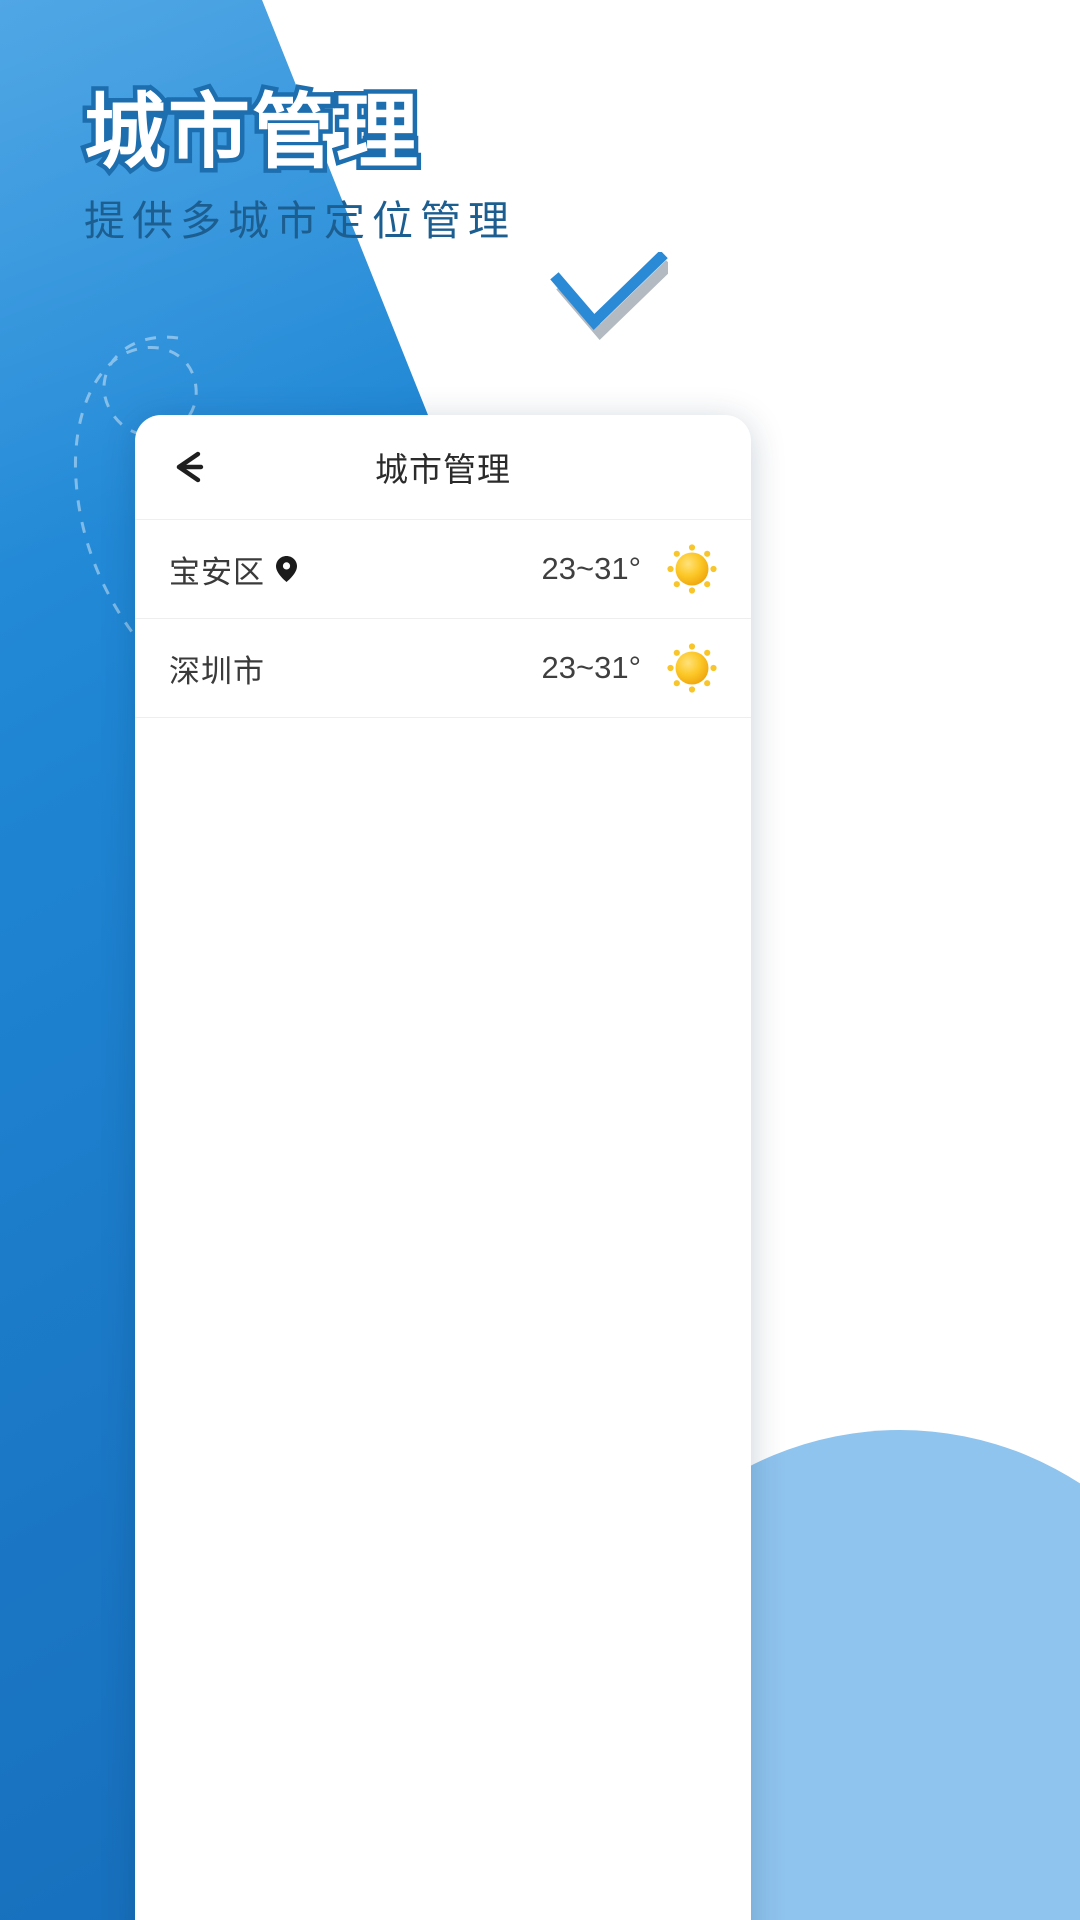 The image size is (1080, 1920). I want to click on city-name-wrap: 深圳市, so click(217, 668).